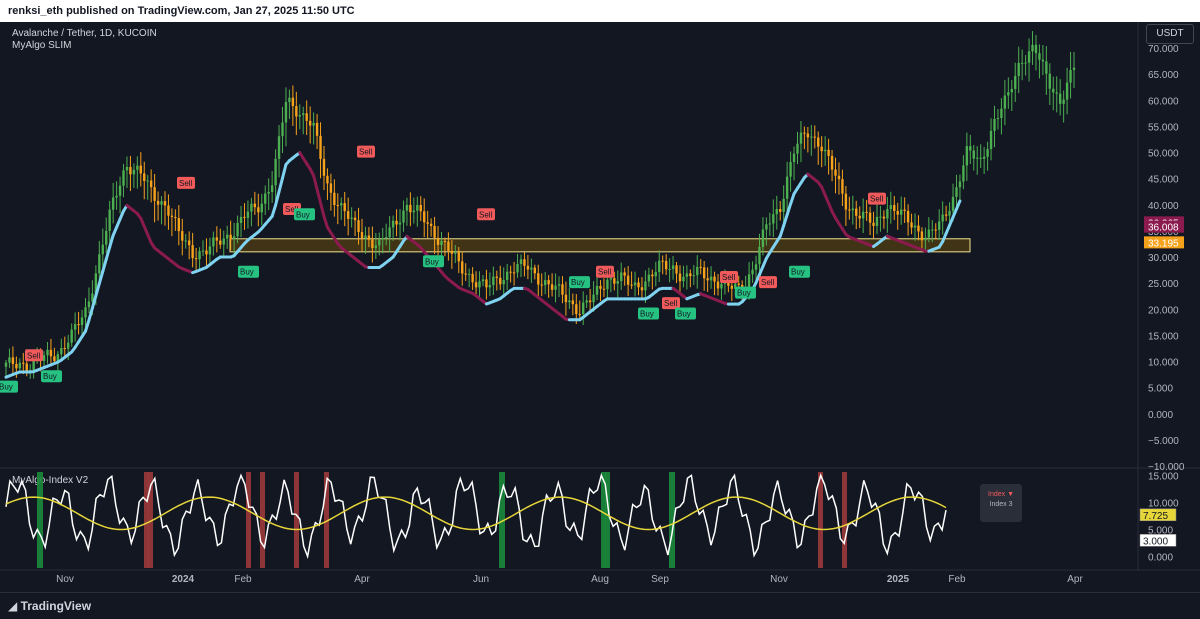 The image size is (1200, 619). Describe the element at coordinates (660, 579) in the screenshot. I see `x-tick-label: Sep` at that location.